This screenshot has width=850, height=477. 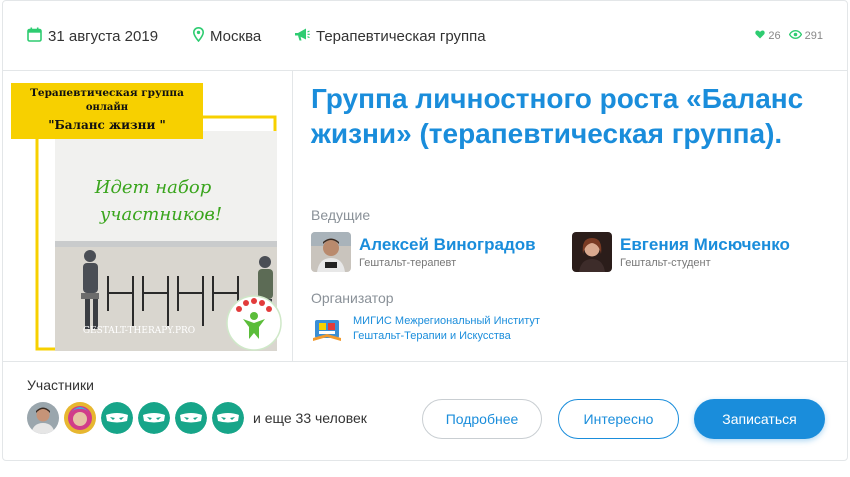 I want to click on likes-stat: 26, so click(x=768, y=36).